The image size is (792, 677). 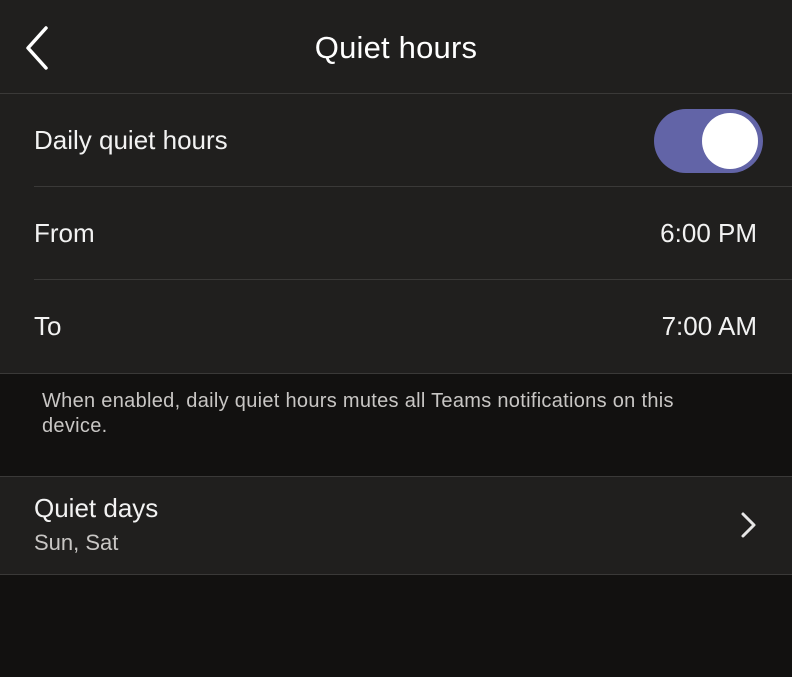 I want to click on daily-quiet-hours-label: Daily quiet hours, so click(x=131, y=140).